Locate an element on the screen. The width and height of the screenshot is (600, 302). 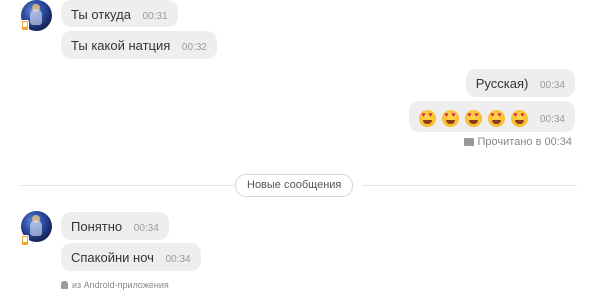
platform-note: из Android-приложения is located at coordinates (115, 285).